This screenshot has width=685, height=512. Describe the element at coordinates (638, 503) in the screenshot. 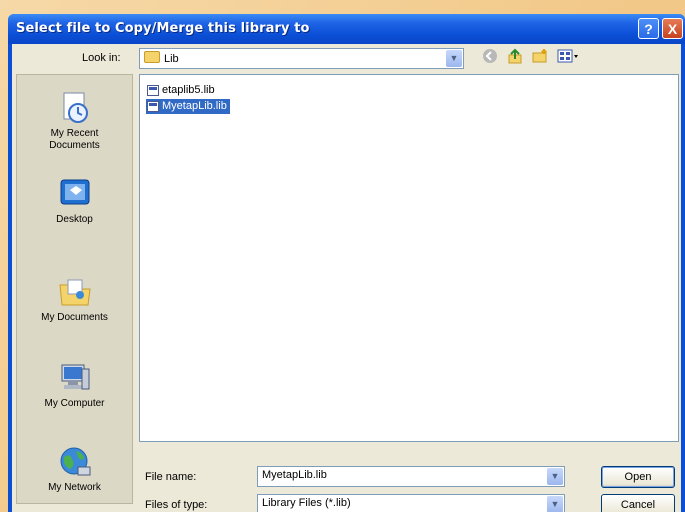

I see `cancel-button: Cancel` at that location.